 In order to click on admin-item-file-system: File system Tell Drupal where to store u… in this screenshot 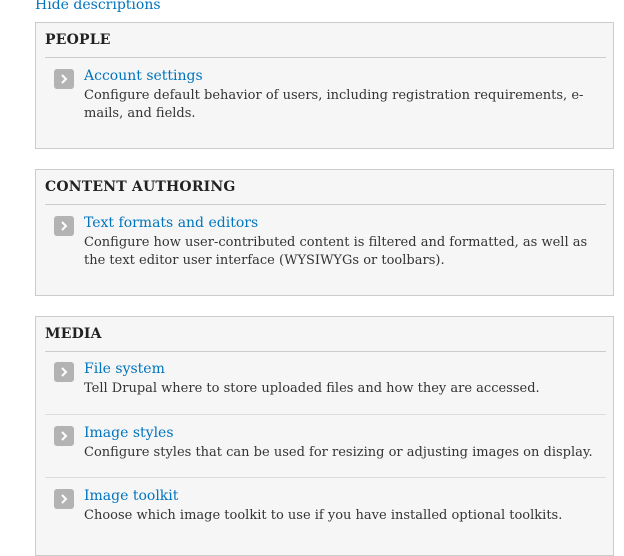, I will do `click(325, 383)`.